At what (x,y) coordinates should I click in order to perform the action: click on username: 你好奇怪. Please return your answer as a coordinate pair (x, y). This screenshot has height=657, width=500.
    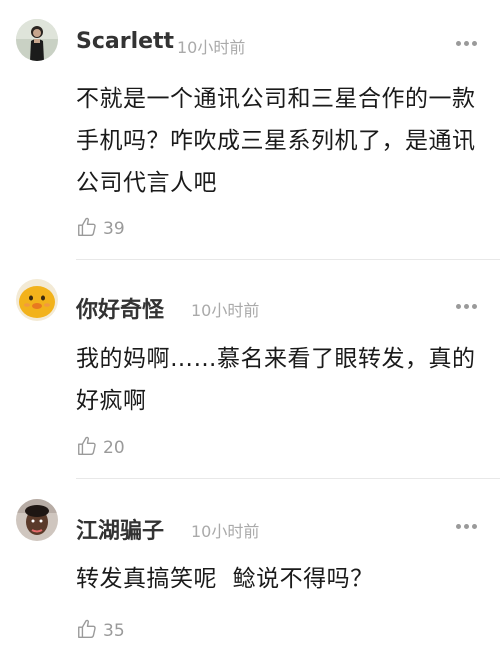
    Looking at the image, I should click on (120, 308).